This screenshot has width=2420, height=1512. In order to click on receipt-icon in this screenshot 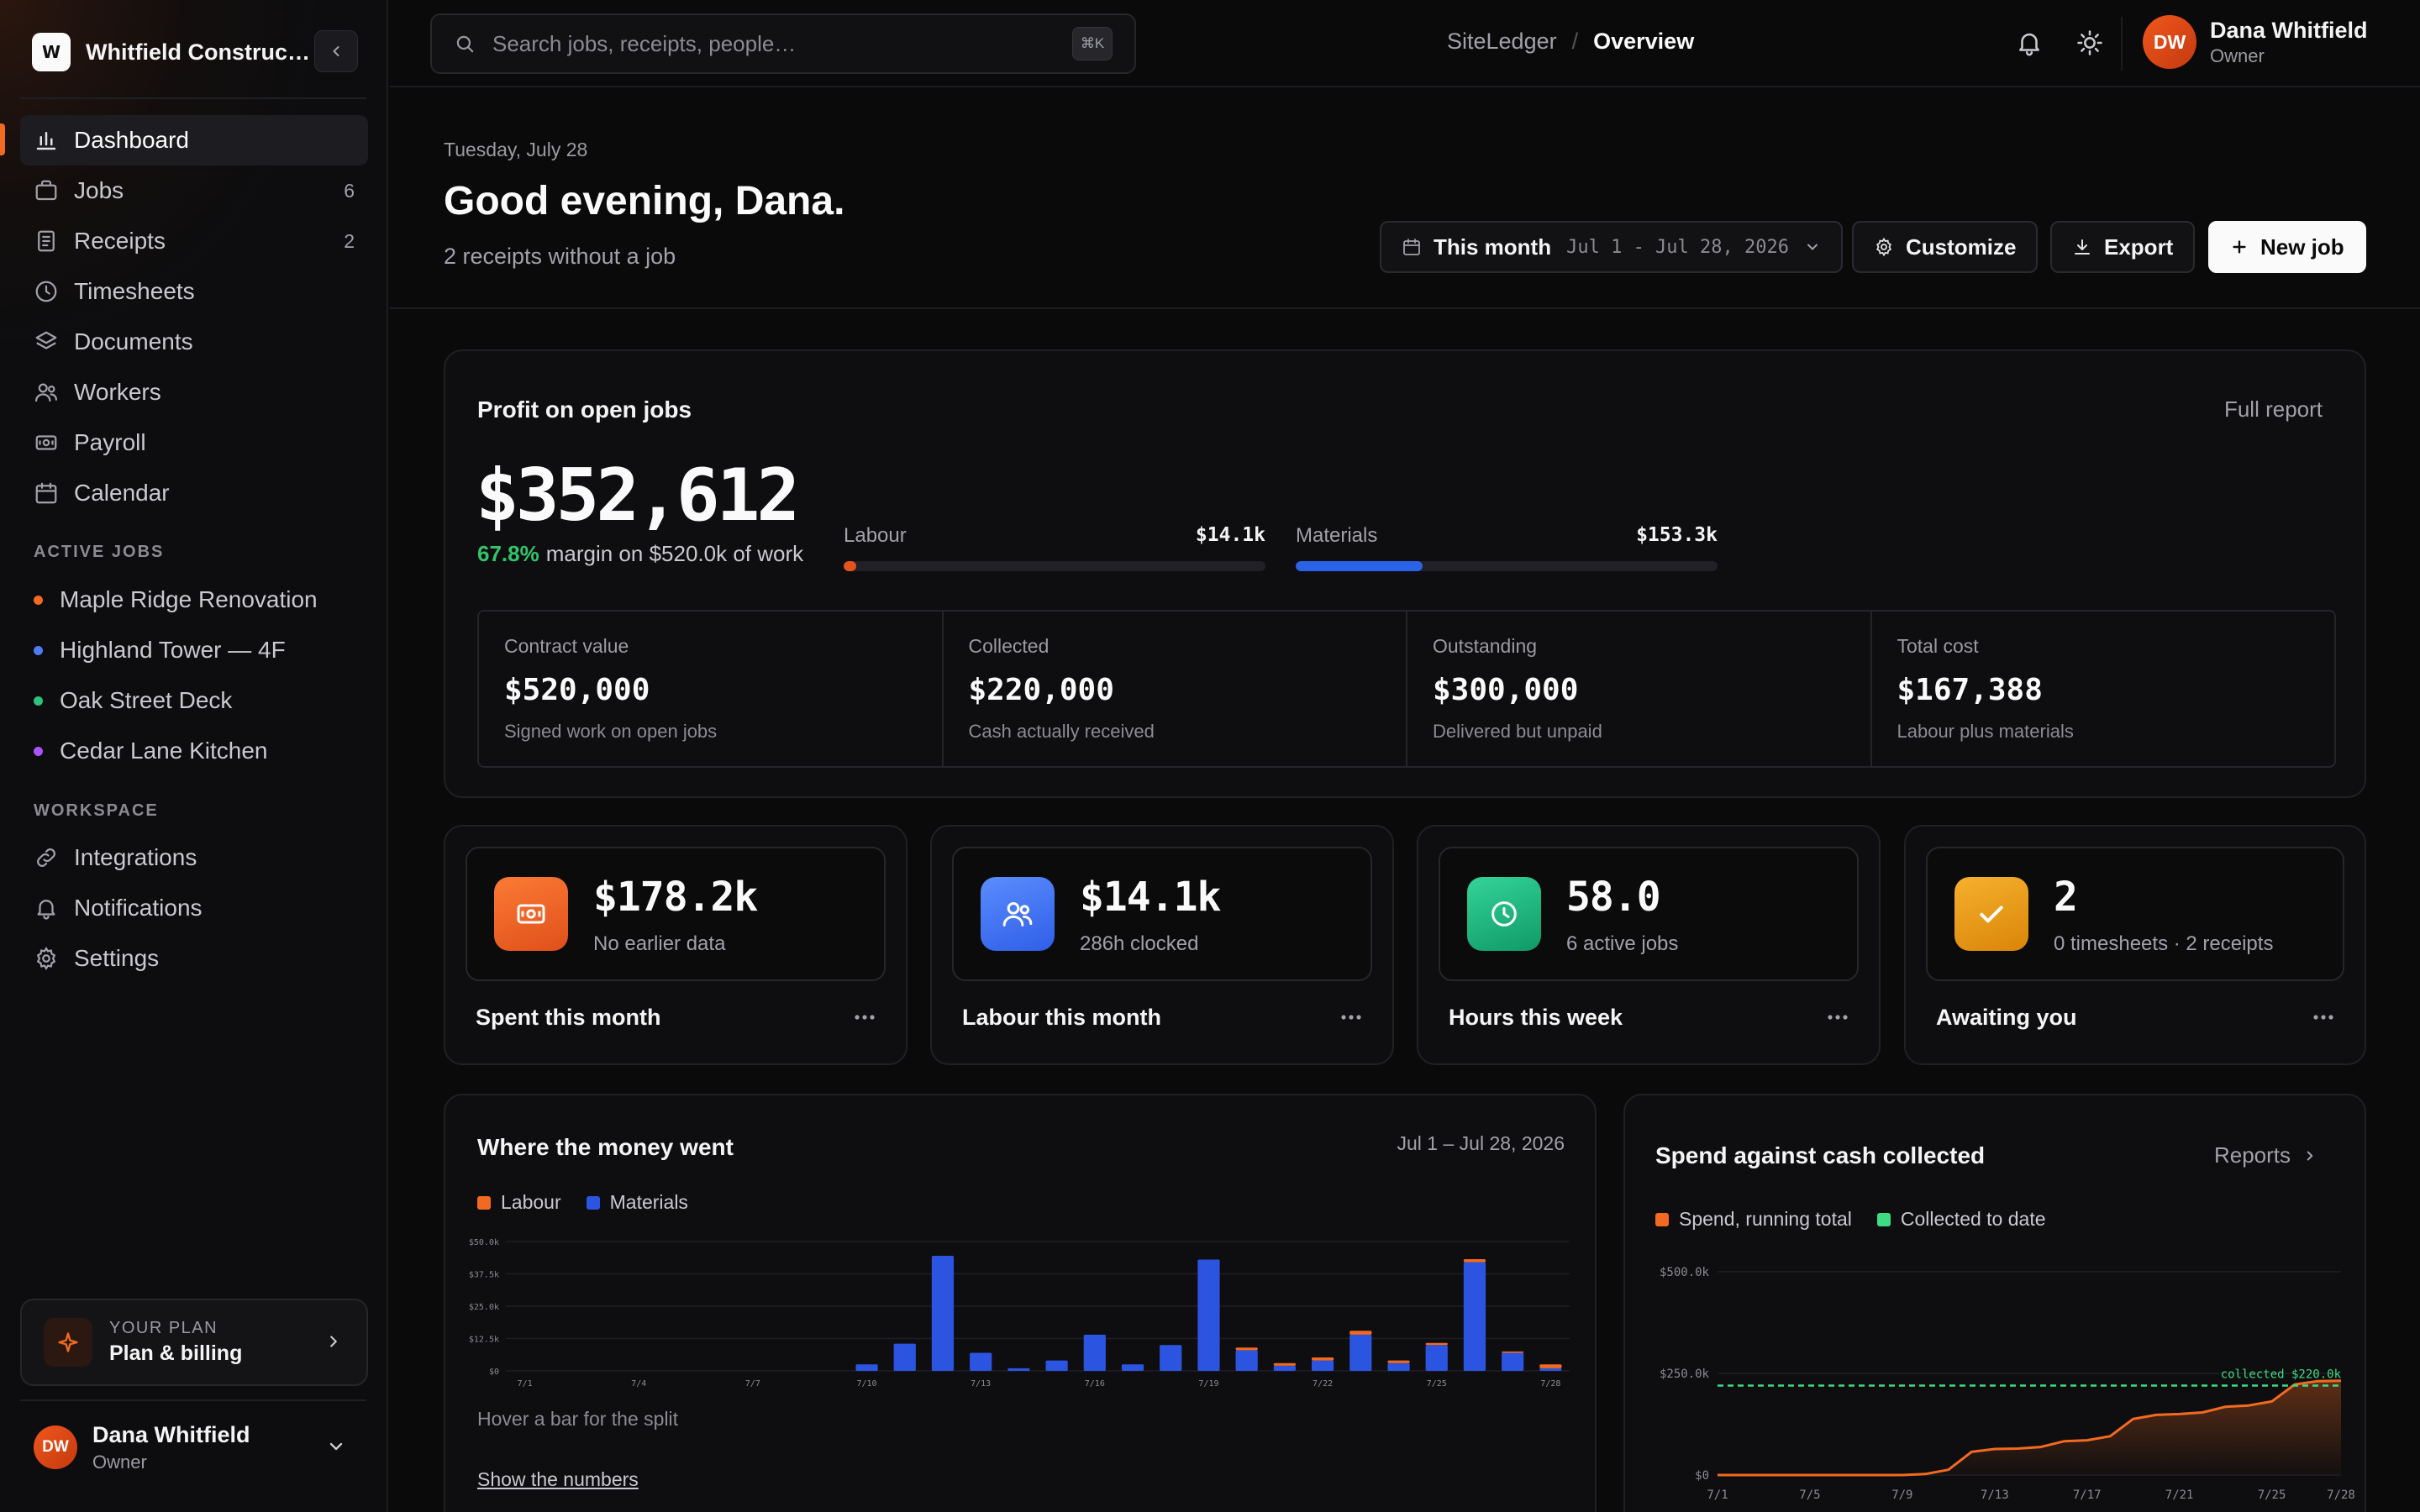, I will do `click(46, 241)`.